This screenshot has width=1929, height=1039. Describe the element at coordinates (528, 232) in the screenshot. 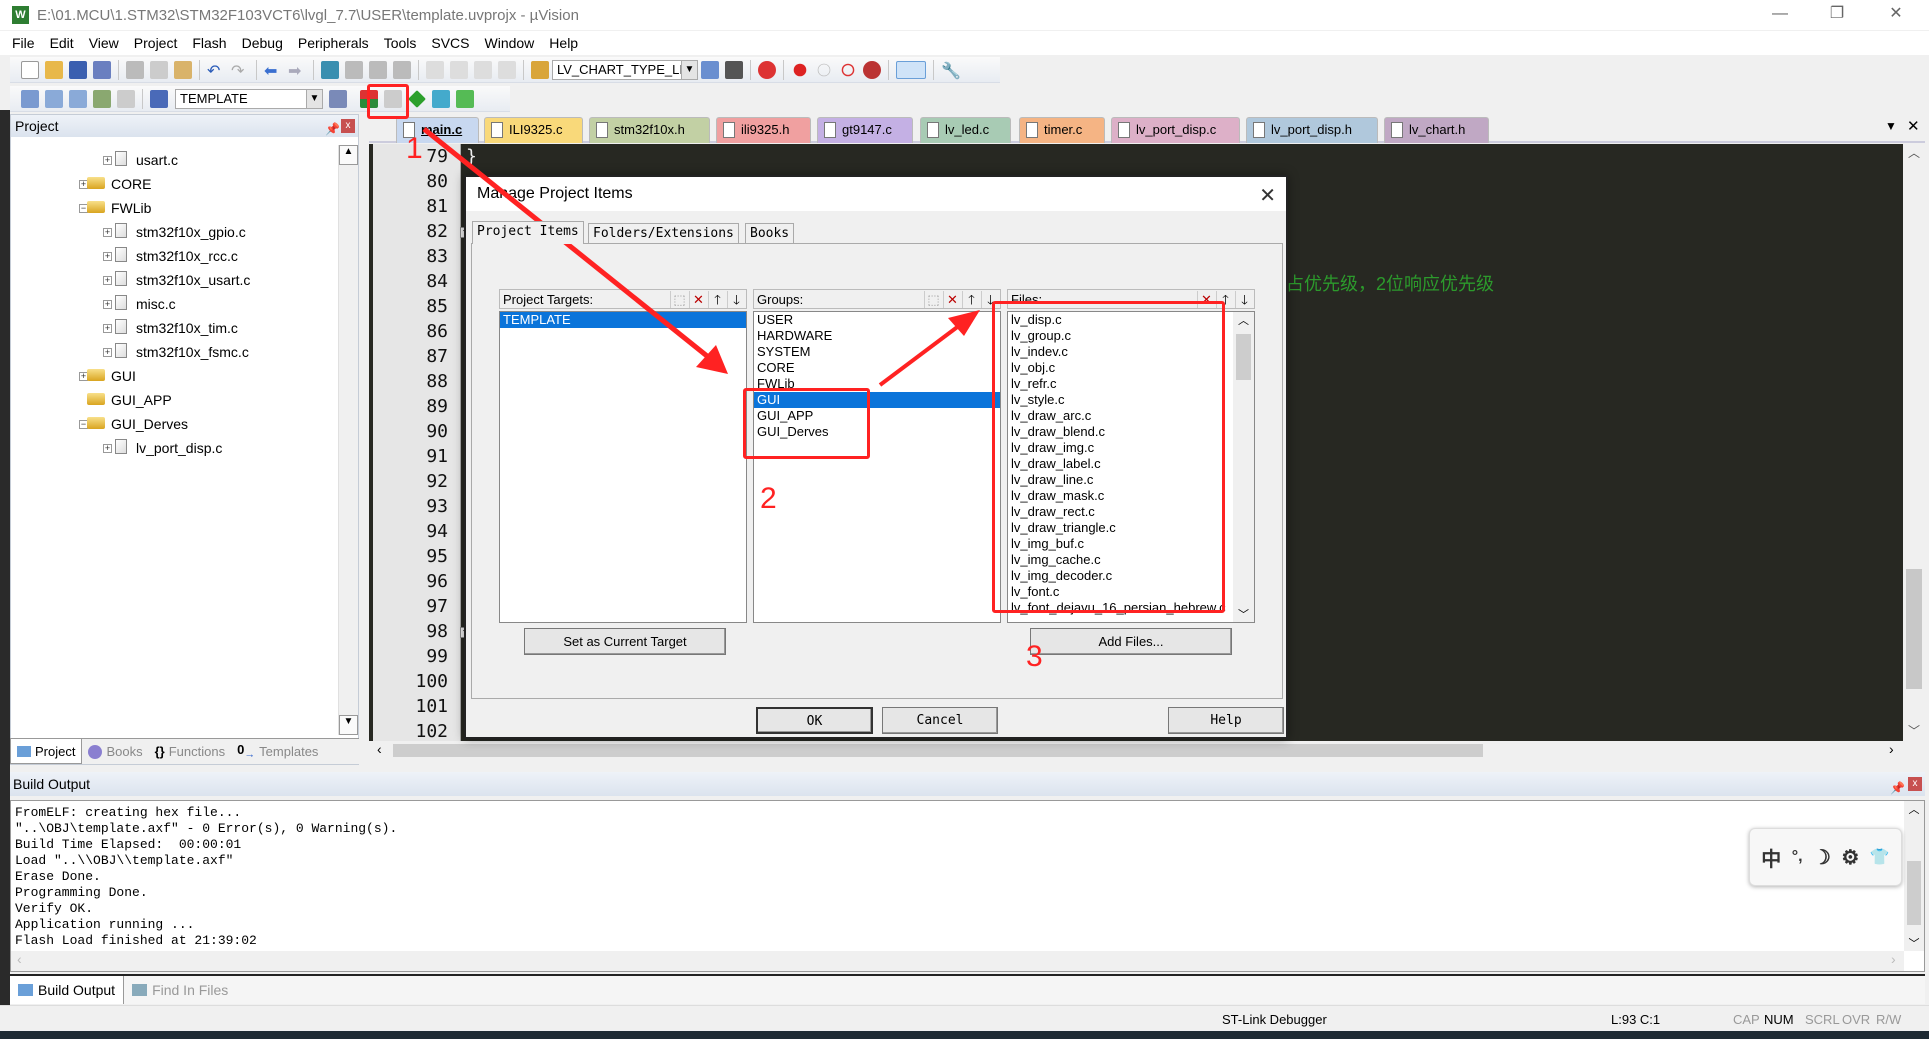

I see `tab-project-items: Project Items` at that location.